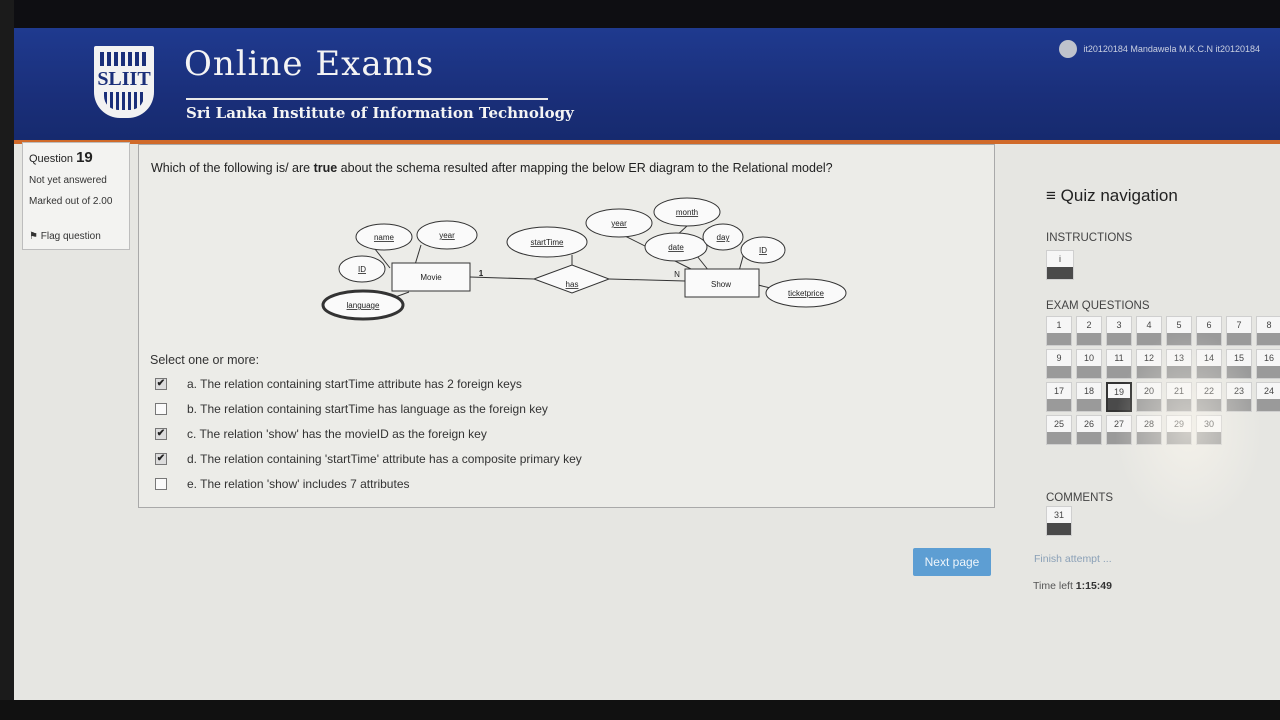 The width and height of the screenshot is (1280, 720). I want to click on sliit-logo: SLIIT, so click(124, 82).